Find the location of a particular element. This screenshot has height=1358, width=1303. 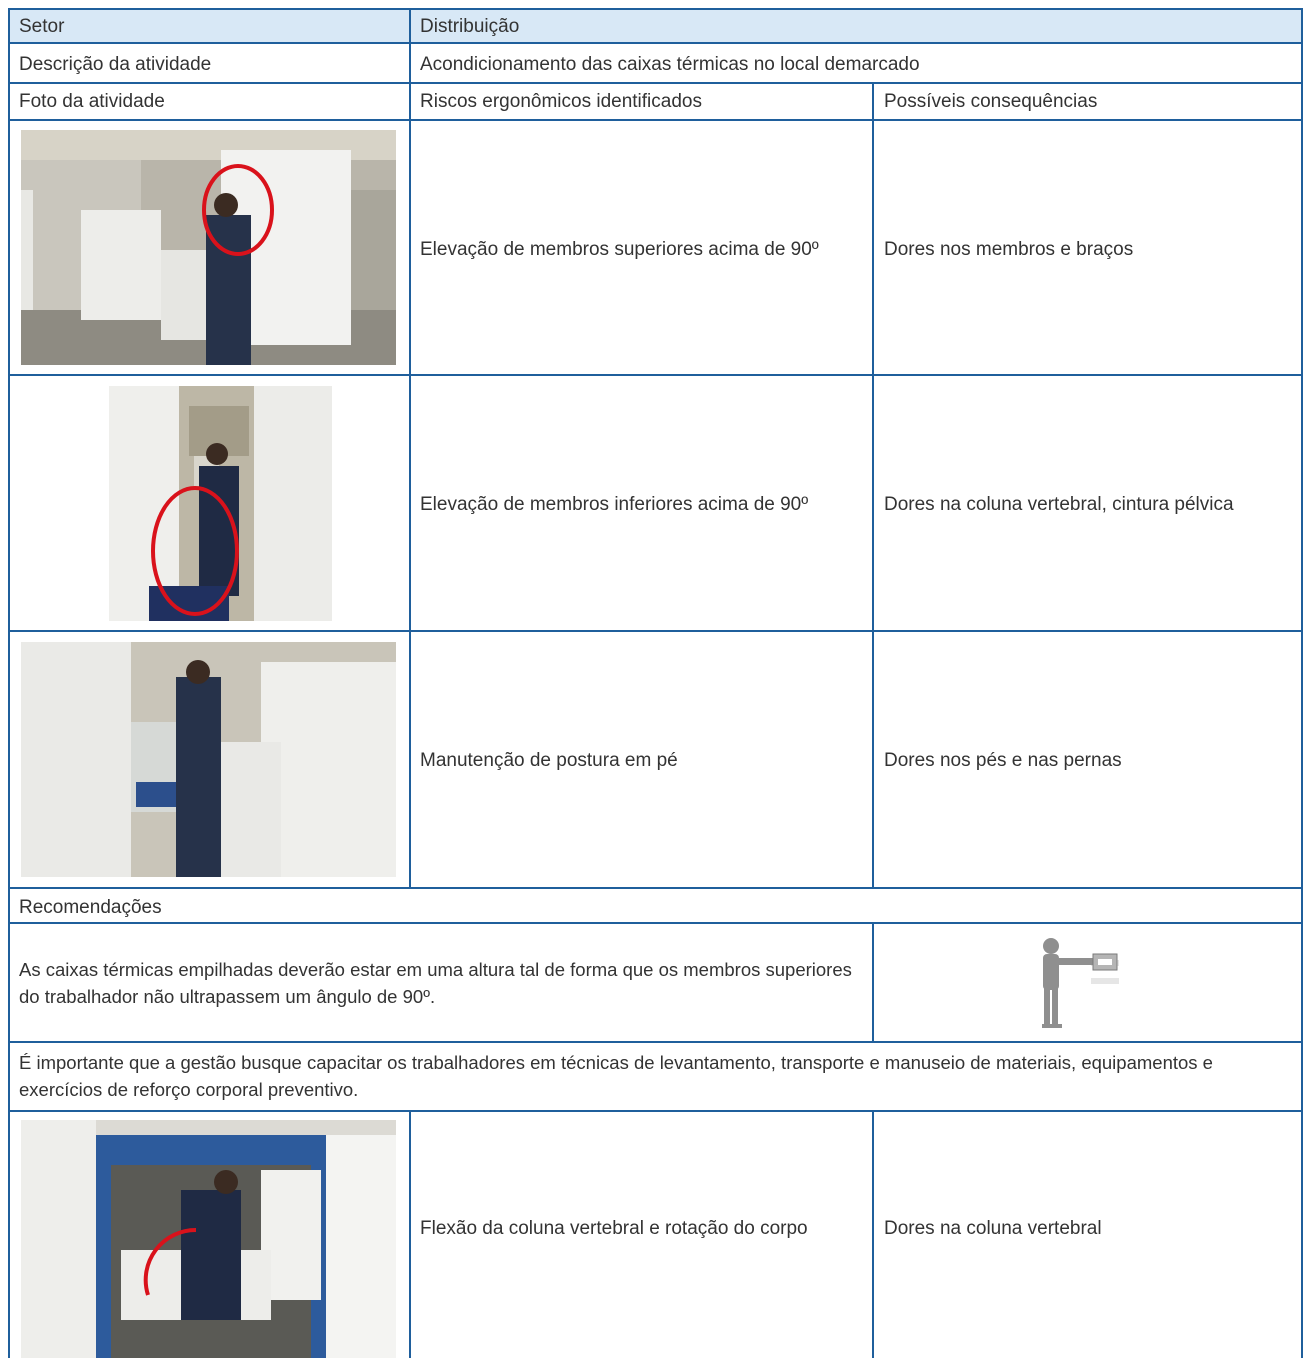

header-row-setor is located at coordinates (655, 25).